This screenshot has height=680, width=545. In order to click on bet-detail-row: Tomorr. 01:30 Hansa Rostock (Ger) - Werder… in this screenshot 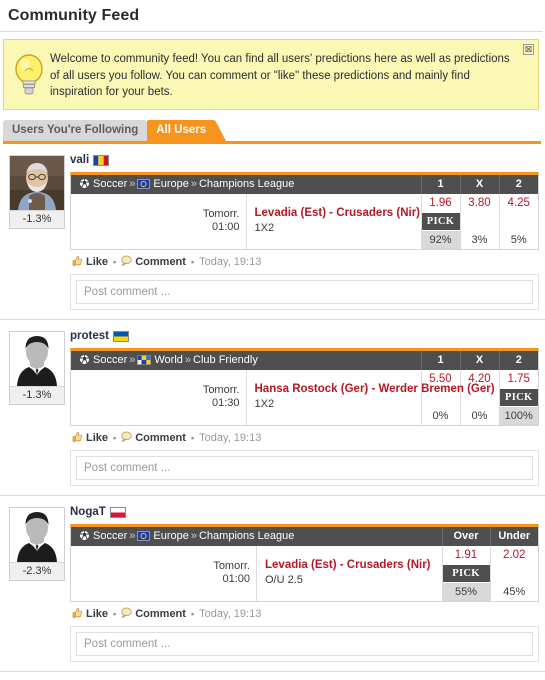, I will do `click(305, 397)`.